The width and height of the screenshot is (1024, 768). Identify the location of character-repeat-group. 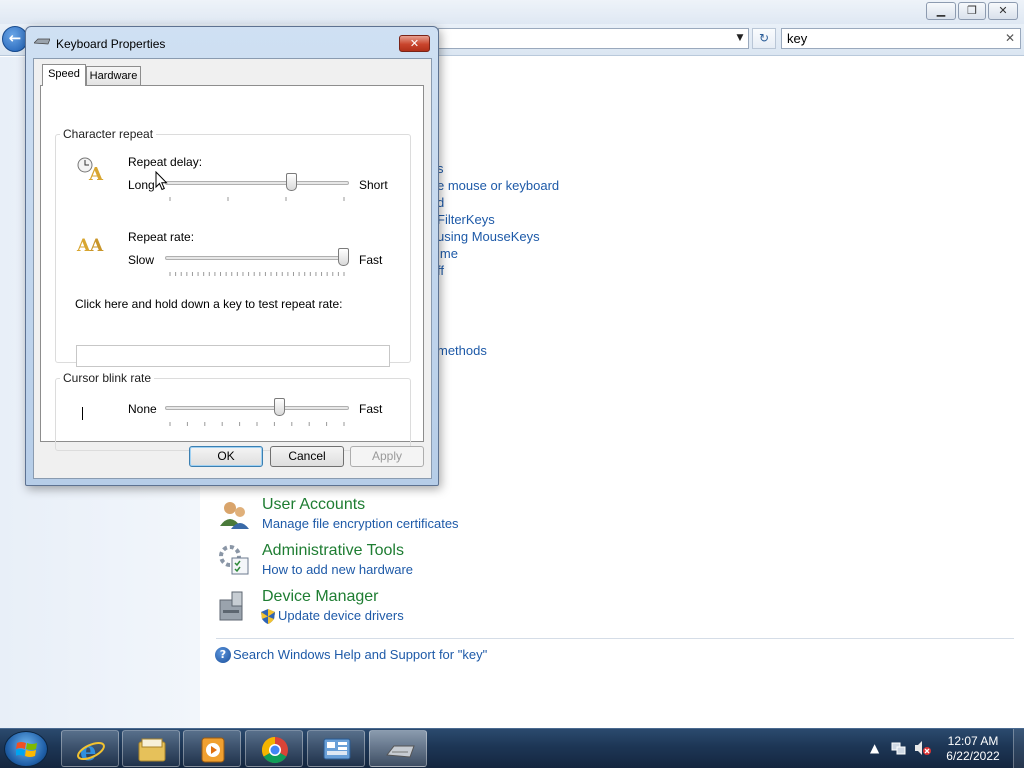
(233, 248).